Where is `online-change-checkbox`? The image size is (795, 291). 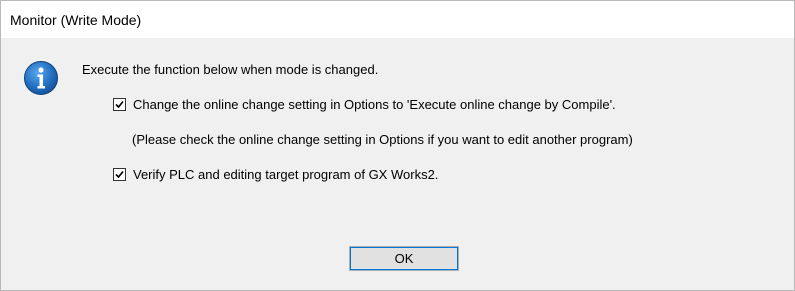
online-change-checkbox is located at coordinates (119, 104).